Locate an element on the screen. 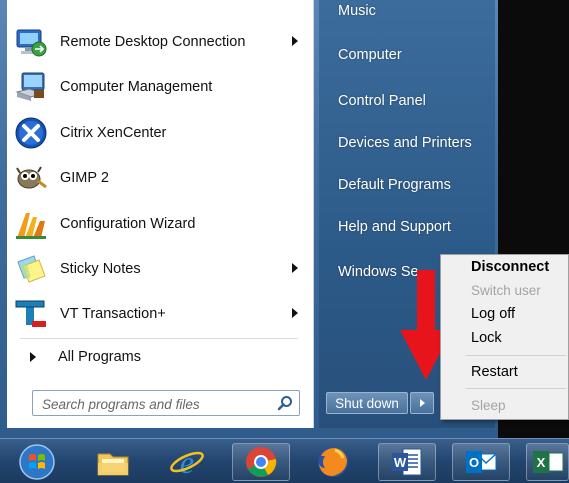 This screenshot has height=483, width=569. vt-transaction-icon is located at coordinates (31, 314).